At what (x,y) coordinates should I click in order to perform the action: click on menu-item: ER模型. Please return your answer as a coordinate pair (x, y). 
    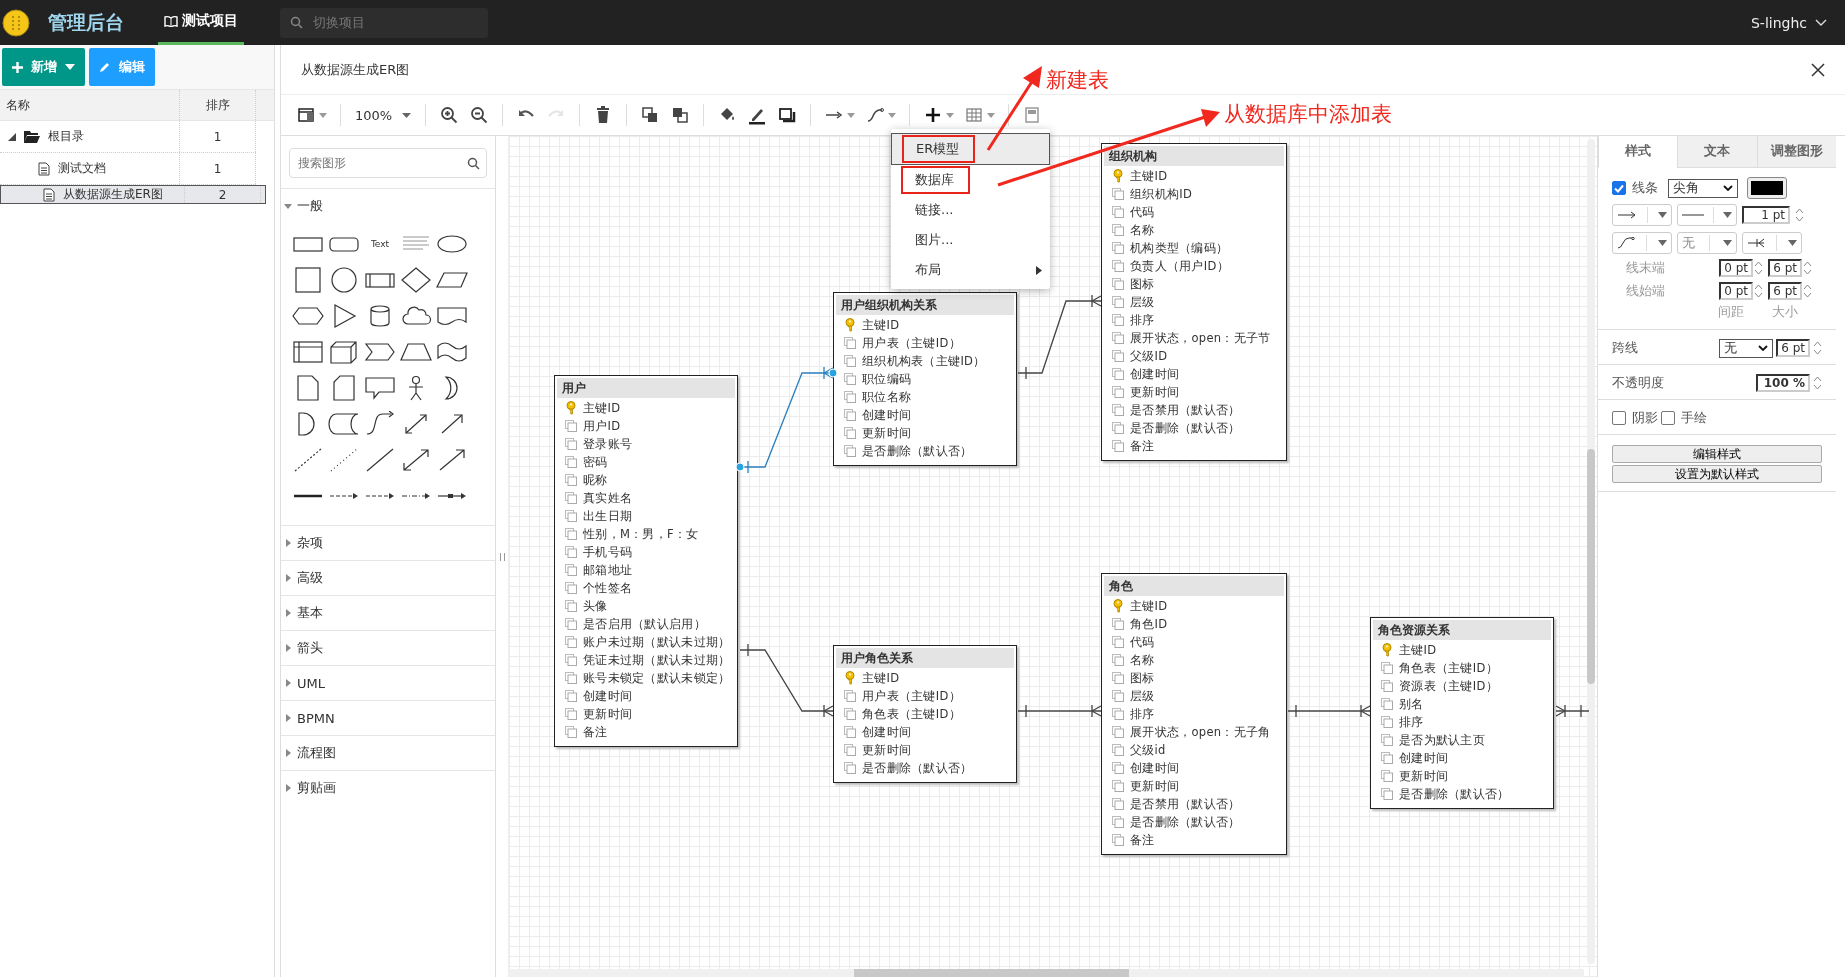
    Looking at the image, I should click on (970, 149).